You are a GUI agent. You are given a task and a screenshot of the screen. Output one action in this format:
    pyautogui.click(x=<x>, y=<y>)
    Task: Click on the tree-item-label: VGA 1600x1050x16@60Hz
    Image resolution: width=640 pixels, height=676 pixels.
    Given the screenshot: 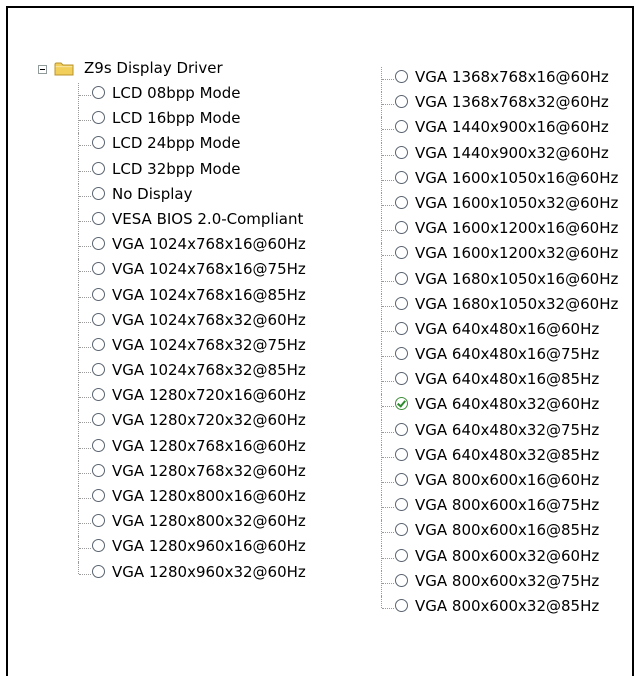 What is the action you would take?
    pyautogui.click(x=517, y=177)
    